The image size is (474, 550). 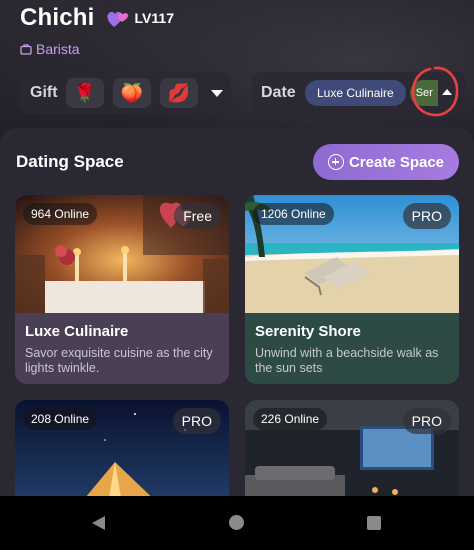 I want to click on home-icon, so click(x=236, y=522).